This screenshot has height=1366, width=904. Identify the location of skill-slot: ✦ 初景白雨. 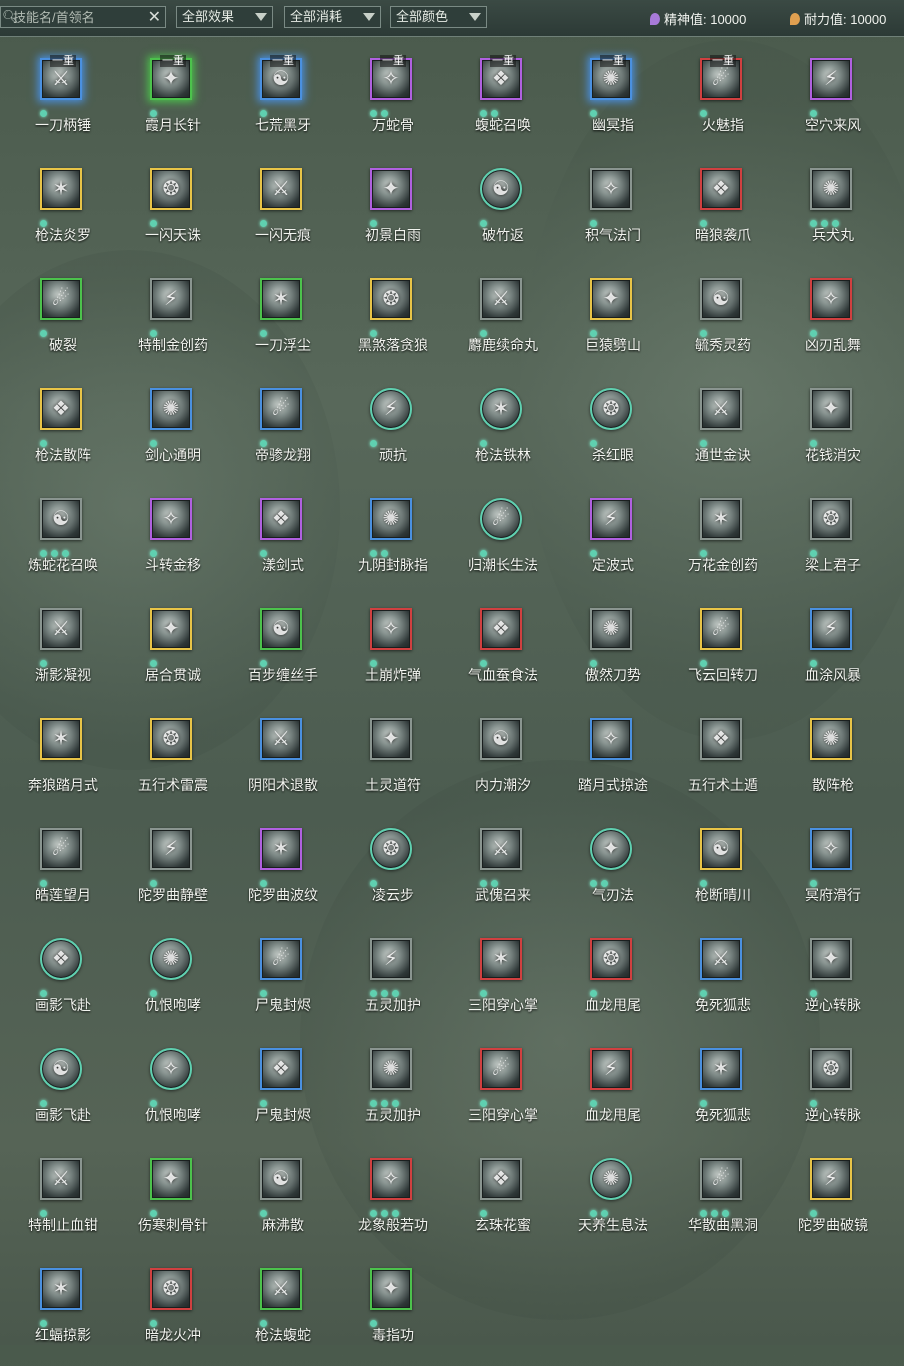
(393, 211).